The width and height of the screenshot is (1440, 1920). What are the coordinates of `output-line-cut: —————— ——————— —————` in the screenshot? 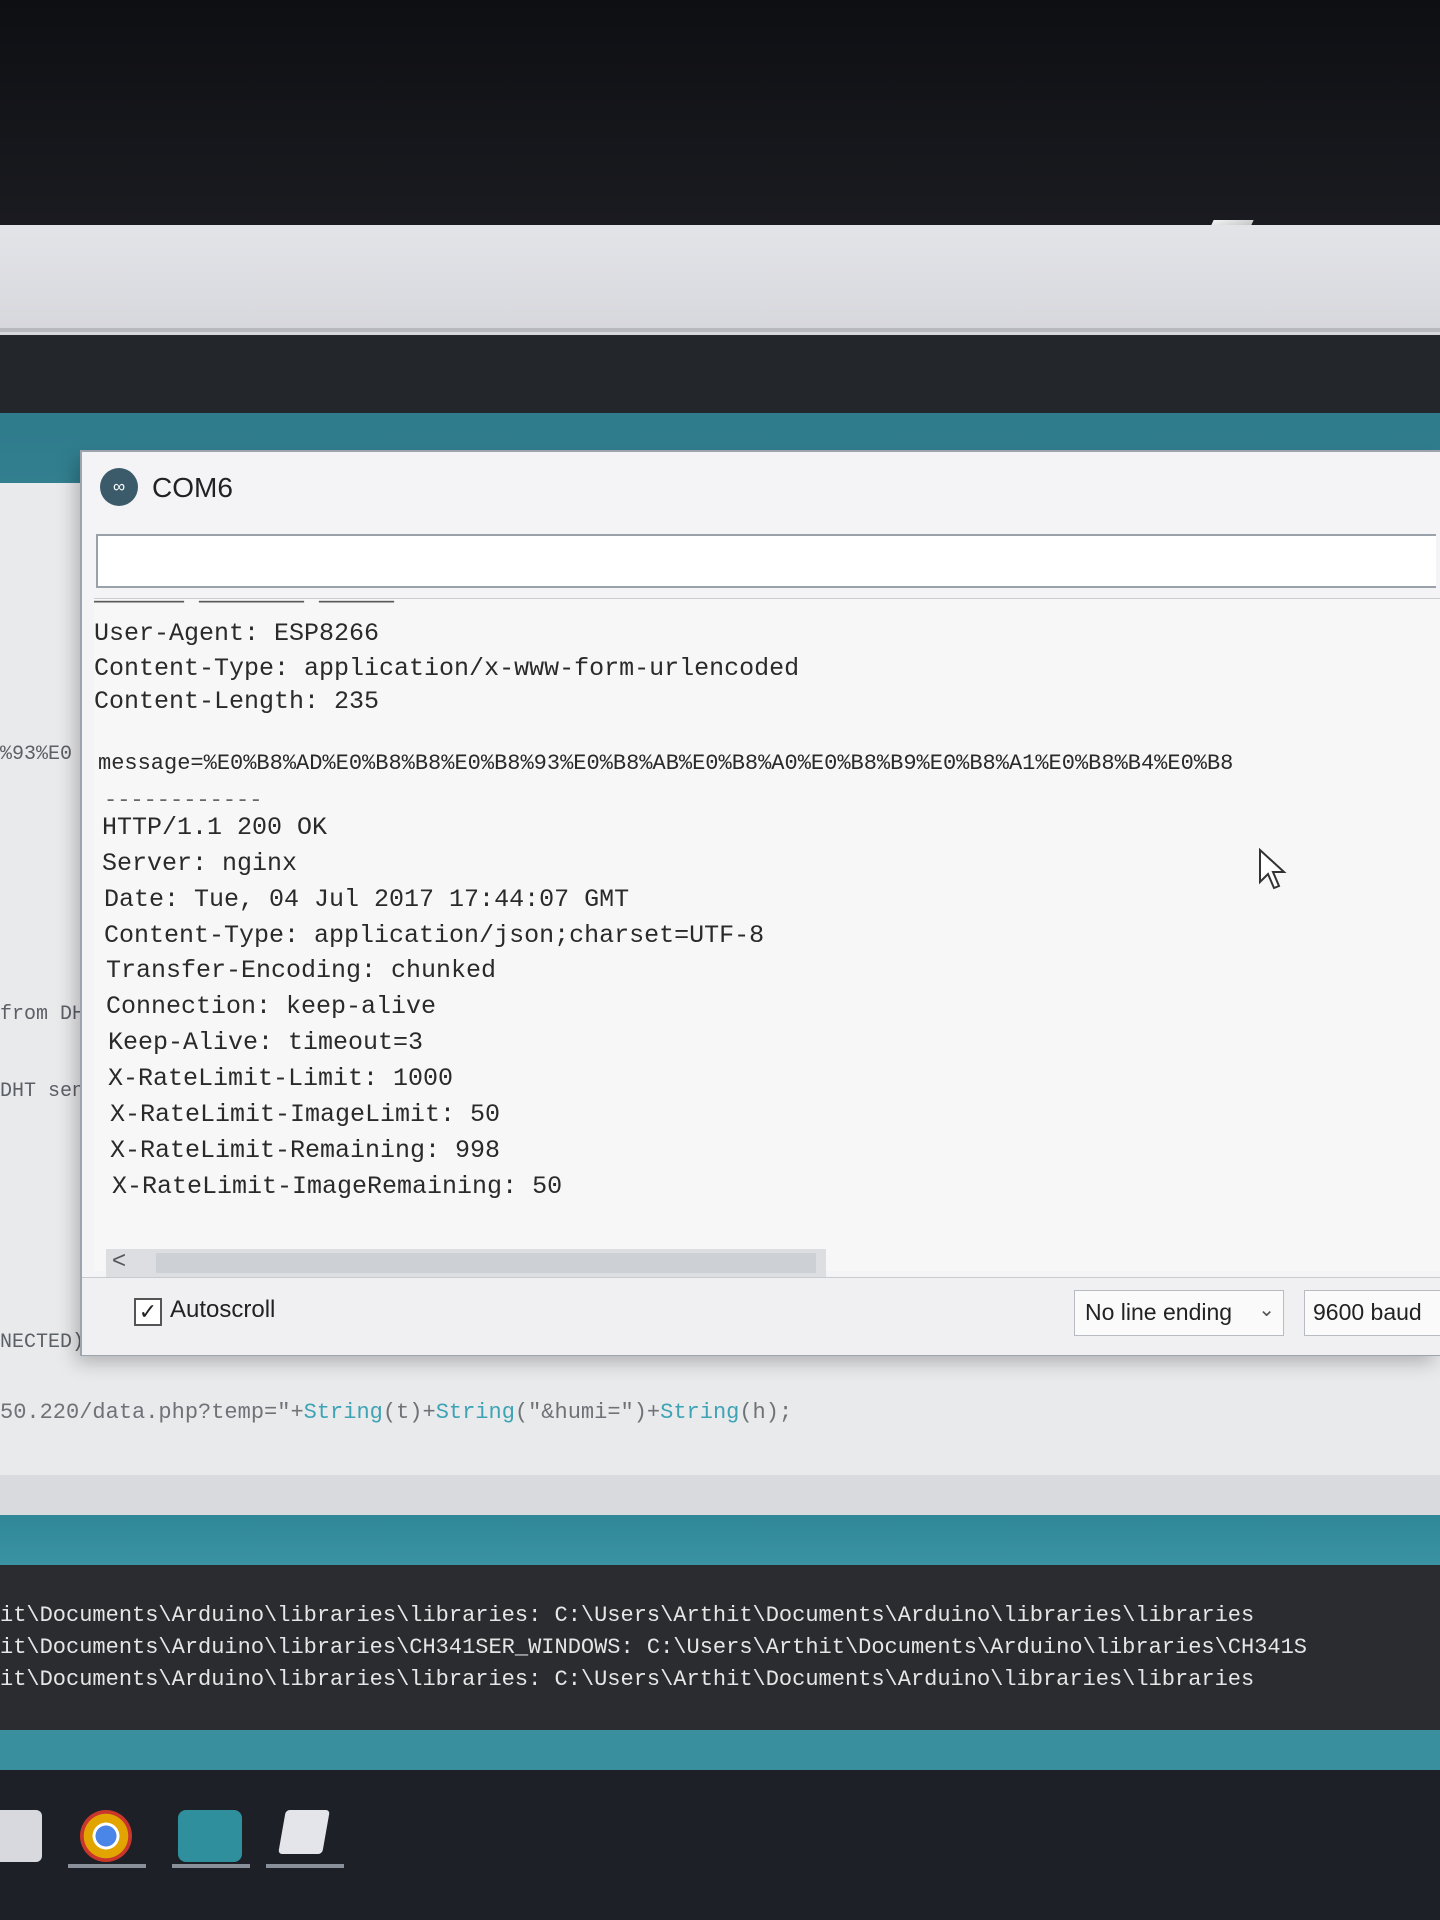 It's located at (244, 607).